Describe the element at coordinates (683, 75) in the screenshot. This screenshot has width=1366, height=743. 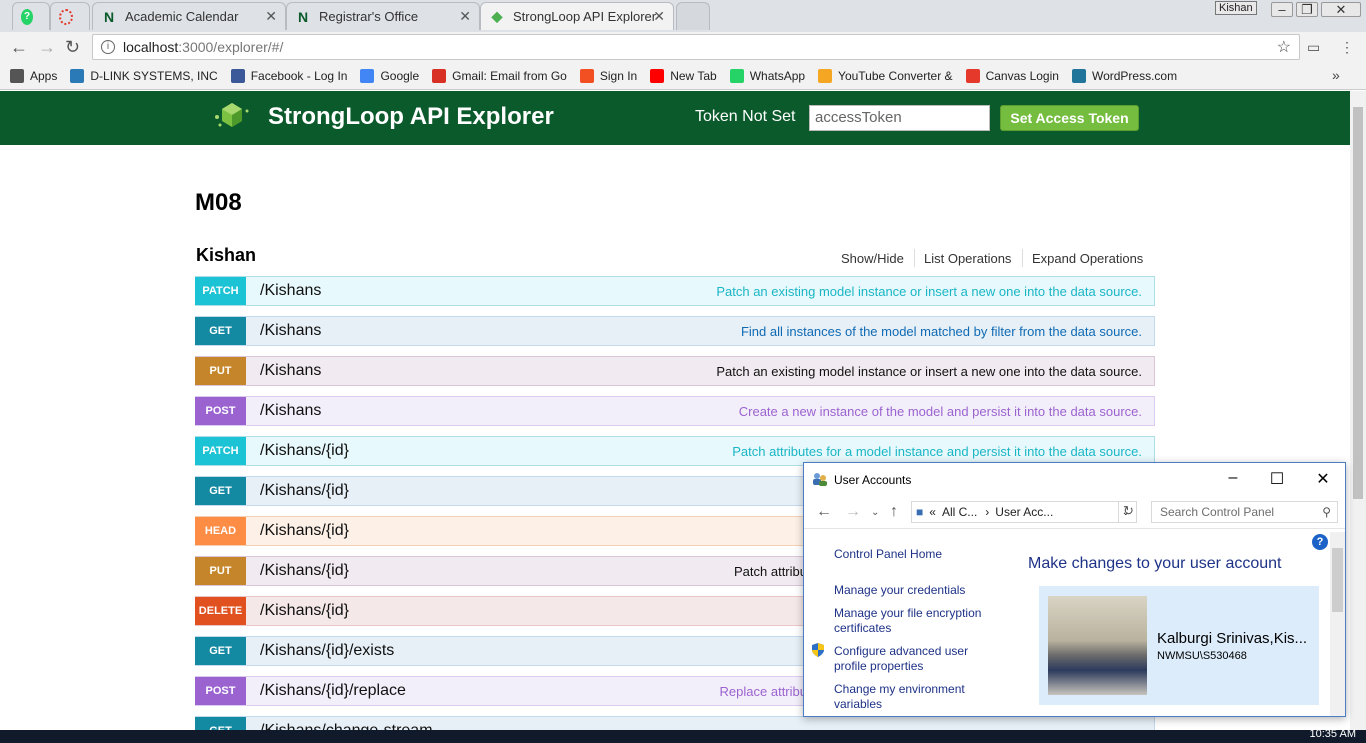
I see `bookmark-item: New Tab` at that location.